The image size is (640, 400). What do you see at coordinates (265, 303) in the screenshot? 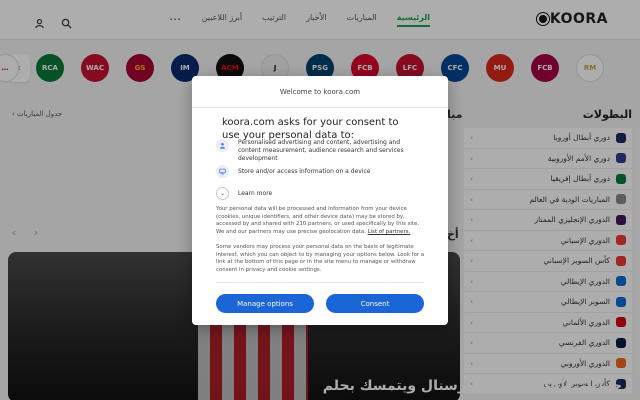
I see `manage-options-button: Manage options` at bounding box center [265, 303].